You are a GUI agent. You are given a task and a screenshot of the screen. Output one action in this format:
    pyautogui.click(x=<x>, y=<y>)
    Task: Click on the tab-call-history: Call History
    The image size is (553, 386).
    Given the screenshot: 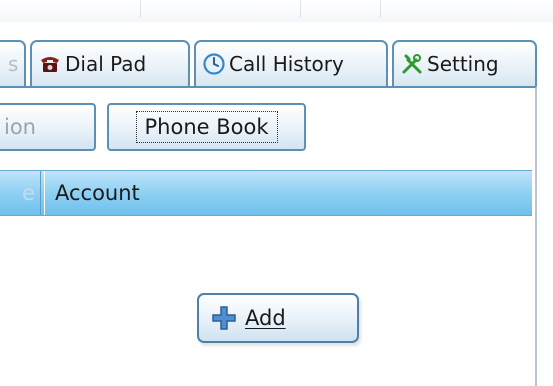 What is the action you would take?
    pyautogui.click(x=291, y=63)
    